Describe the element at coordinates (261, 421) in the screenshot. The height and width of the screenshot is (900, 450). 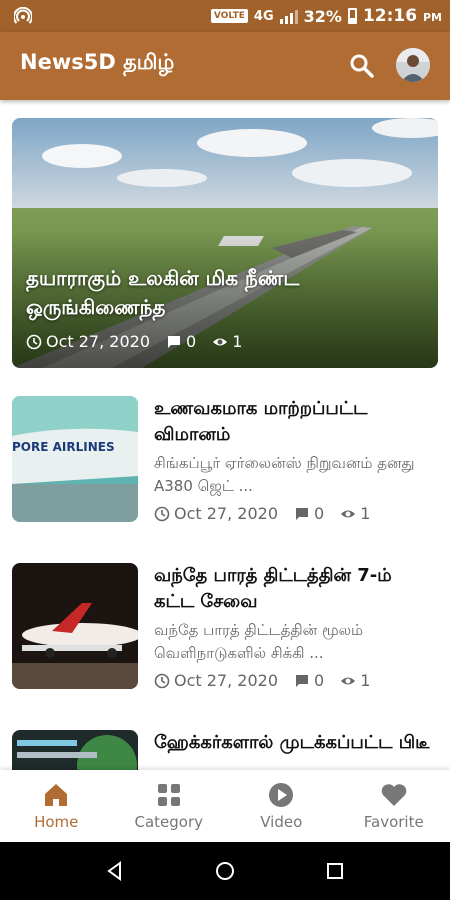
I see `article-title: உணவகமாக மாற்றப்பட்ட விமானம்` at that location.